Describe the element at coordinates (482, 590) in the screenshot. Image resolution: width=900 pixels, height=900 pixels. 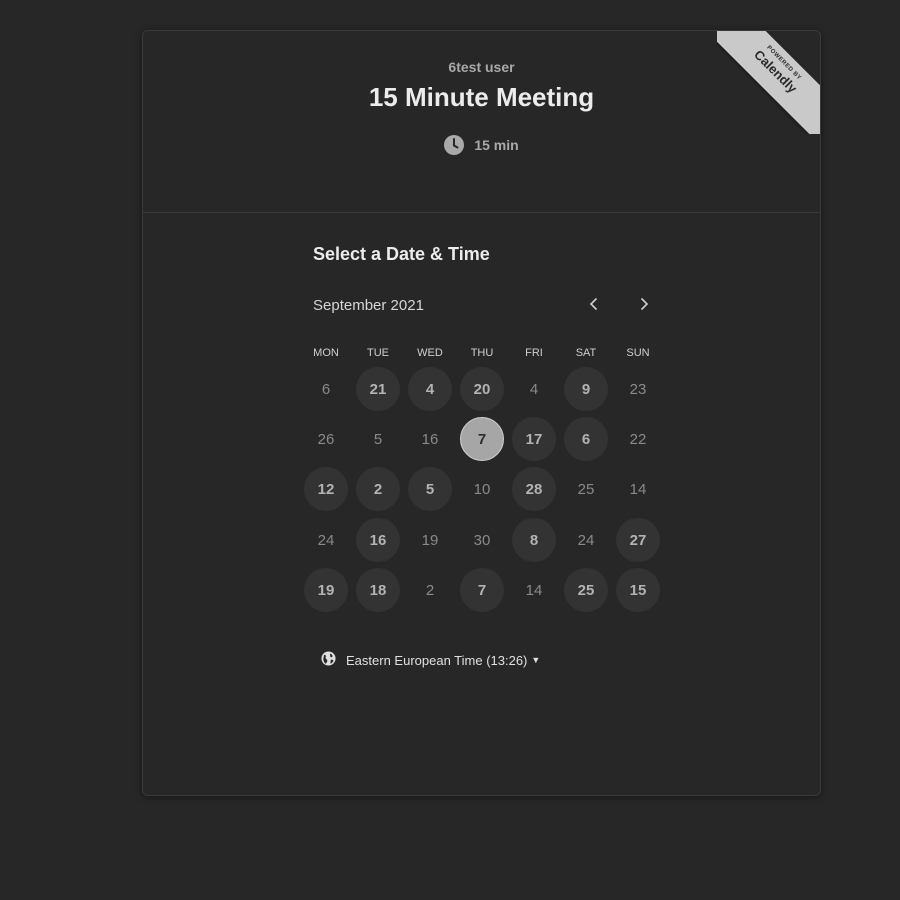
I see `available-date-button: 7` at that location.